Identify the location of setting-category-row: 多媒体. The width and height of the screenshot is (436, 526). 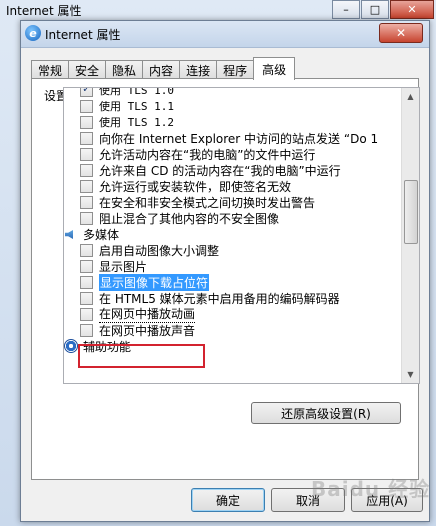
(232, 234).